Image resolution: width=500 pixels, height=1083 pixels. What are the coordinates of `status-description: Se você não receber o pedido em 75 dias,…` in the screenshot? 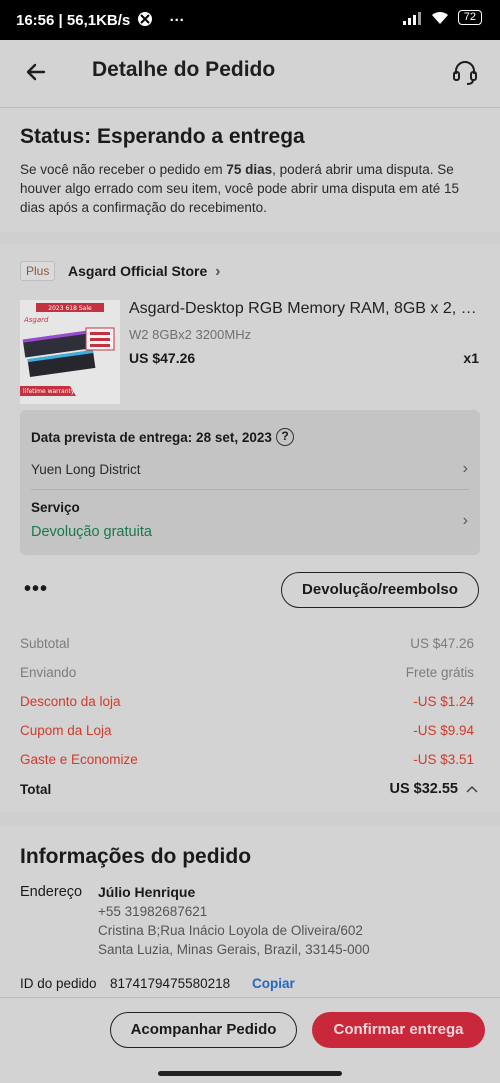 It's located at (239, 188).